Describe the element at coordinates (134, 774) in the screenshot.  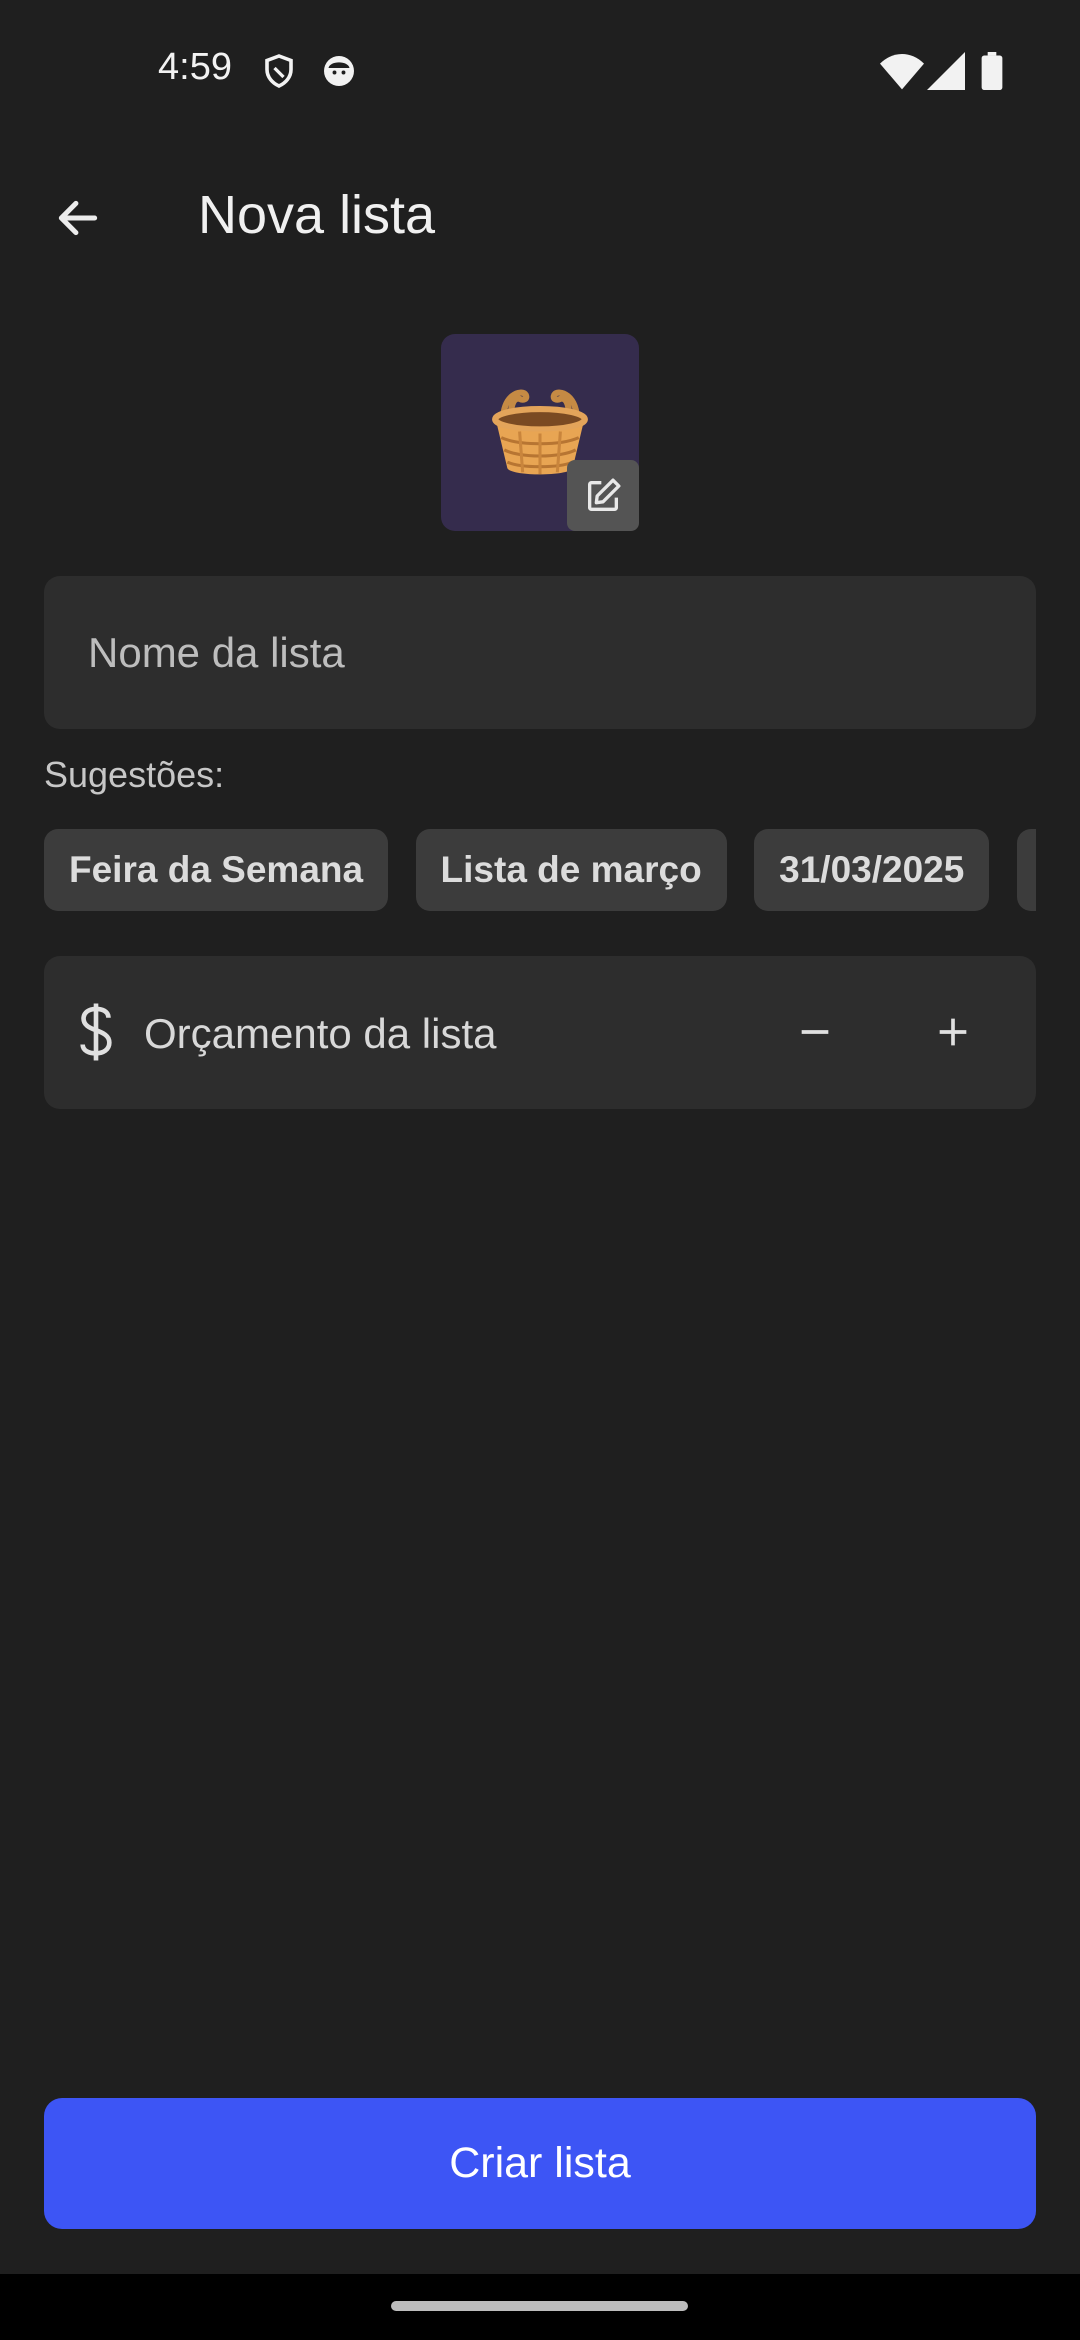
I see `suggestions-label: Sugestões:` at that location.